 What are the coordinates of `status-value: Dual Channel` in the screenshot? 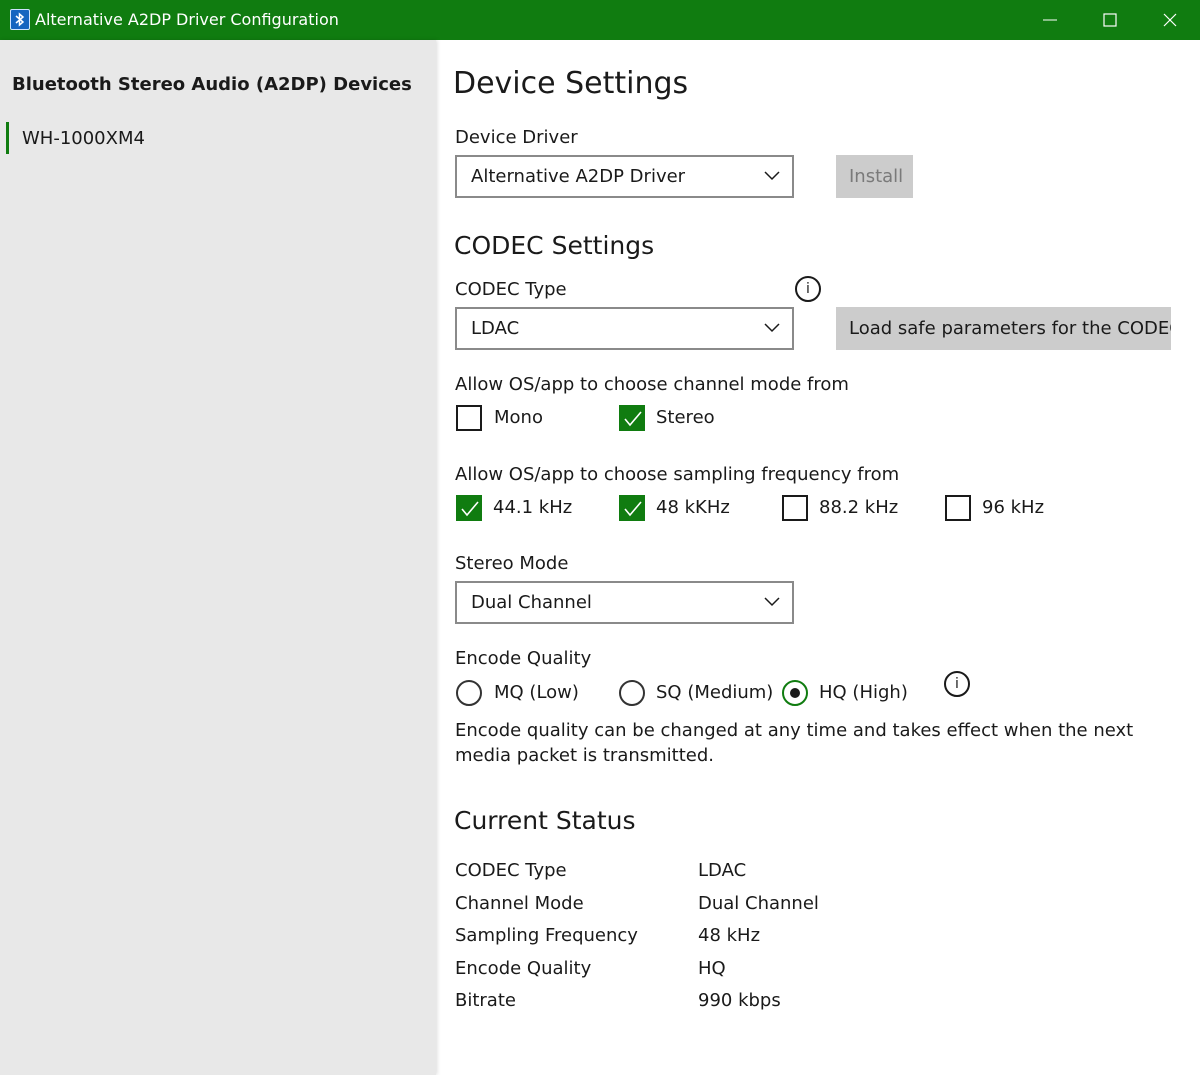 It's located at (758, 903).